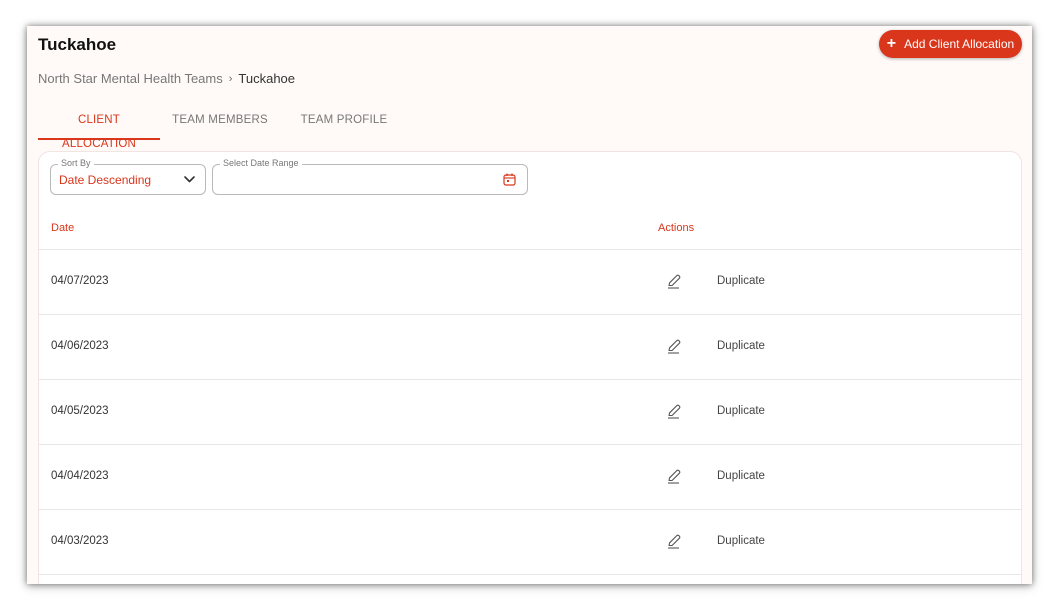 This screenshot has height=609, width=1057. I want to click on table-row: 04/07/2023 Duplicate, so click(530, 281).